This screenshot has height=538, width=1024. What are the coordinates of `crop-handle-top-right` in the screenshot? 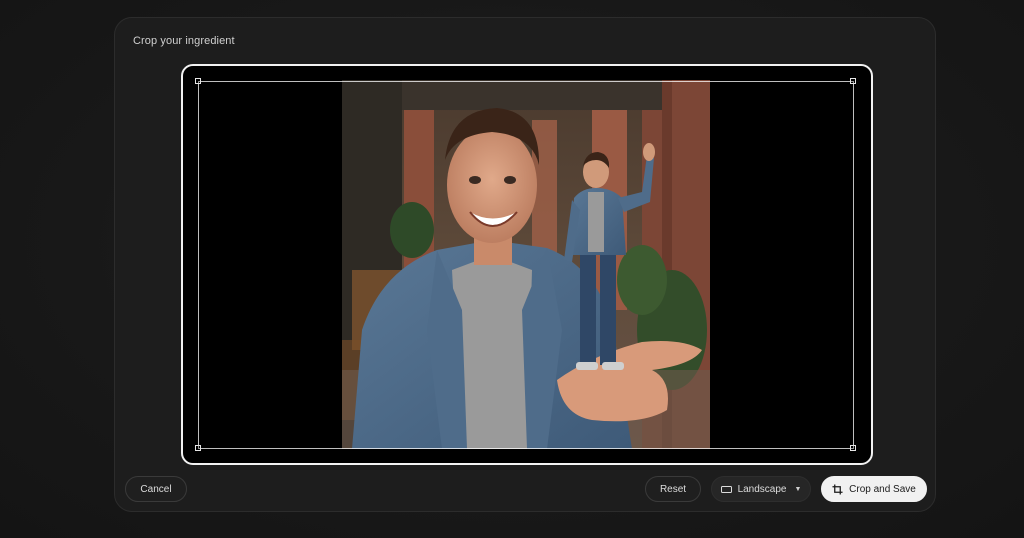 It's located at (853, 81).